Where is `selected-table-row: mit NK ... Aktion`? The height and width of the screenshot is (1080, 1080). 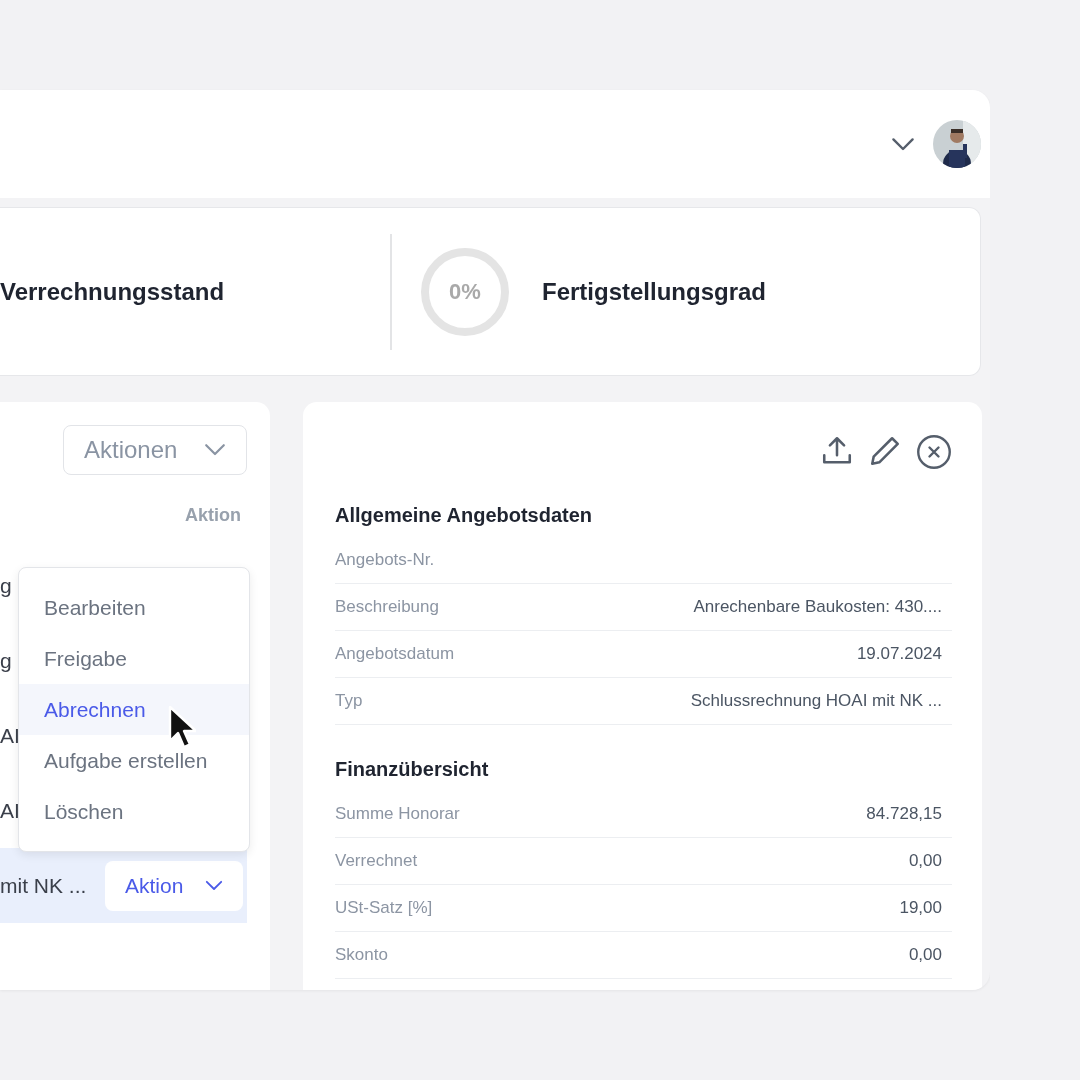 selected-table-row: mit NK ... Aktion is located at coordinates (123, 885).